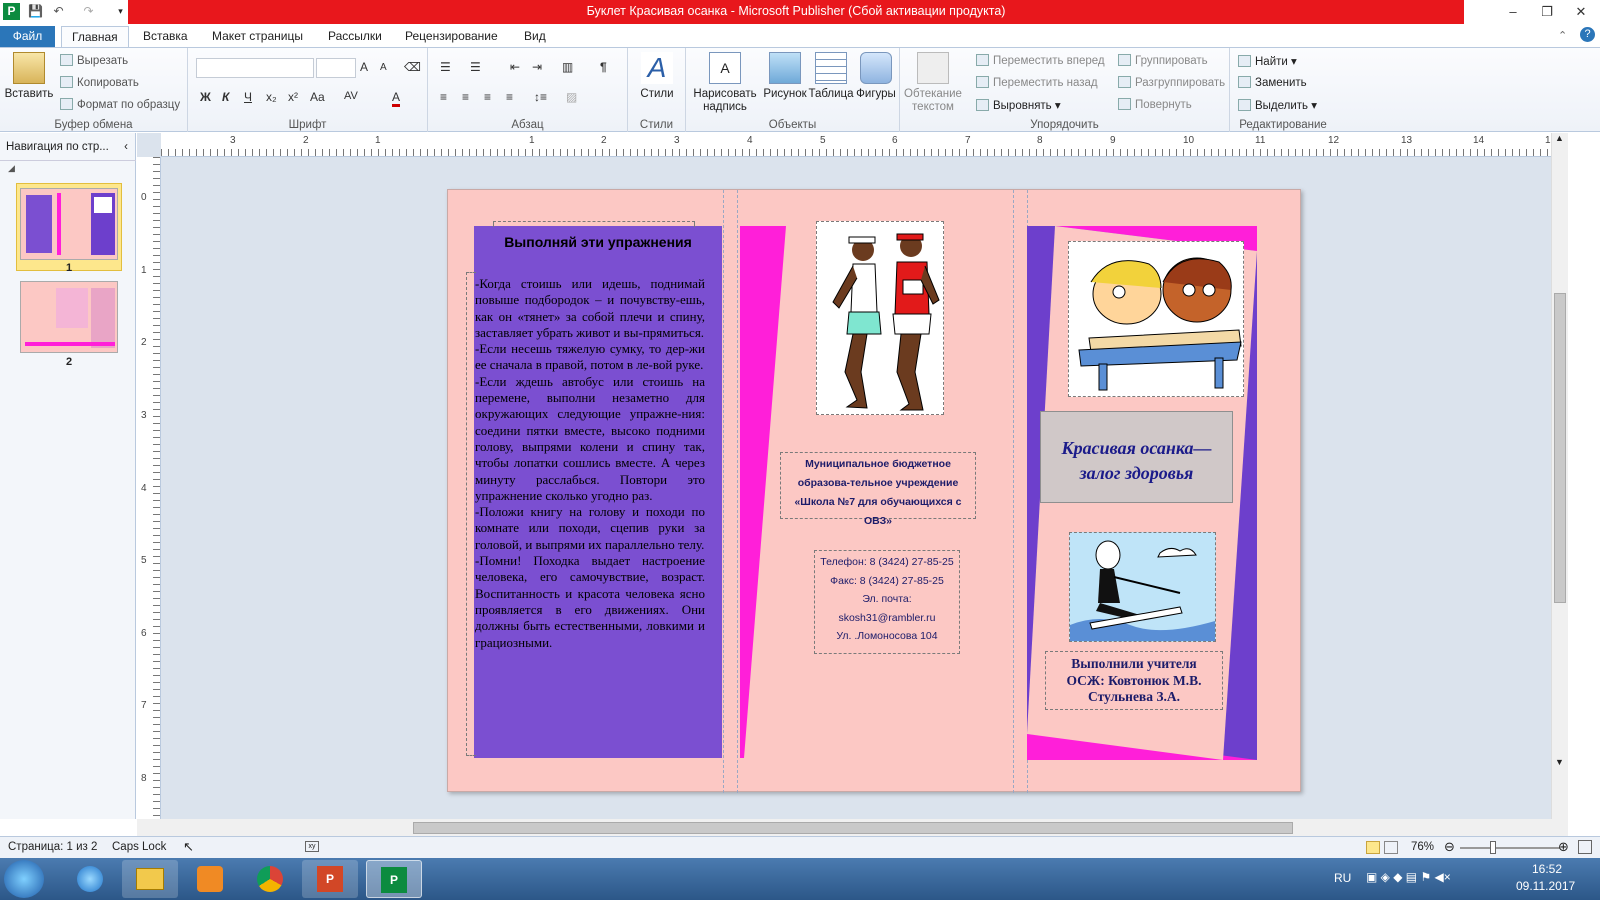  I want to click on clear-formatting-icon: ⌫, so click(412, 67).